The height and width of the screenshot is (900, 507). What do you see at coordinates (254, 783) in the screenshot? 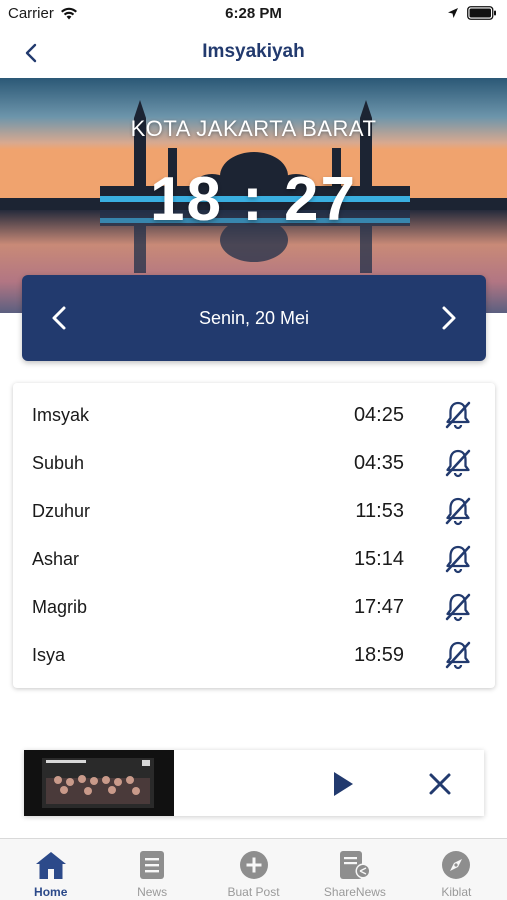
I see `mini-video-player` at bounding box center [254, 783].